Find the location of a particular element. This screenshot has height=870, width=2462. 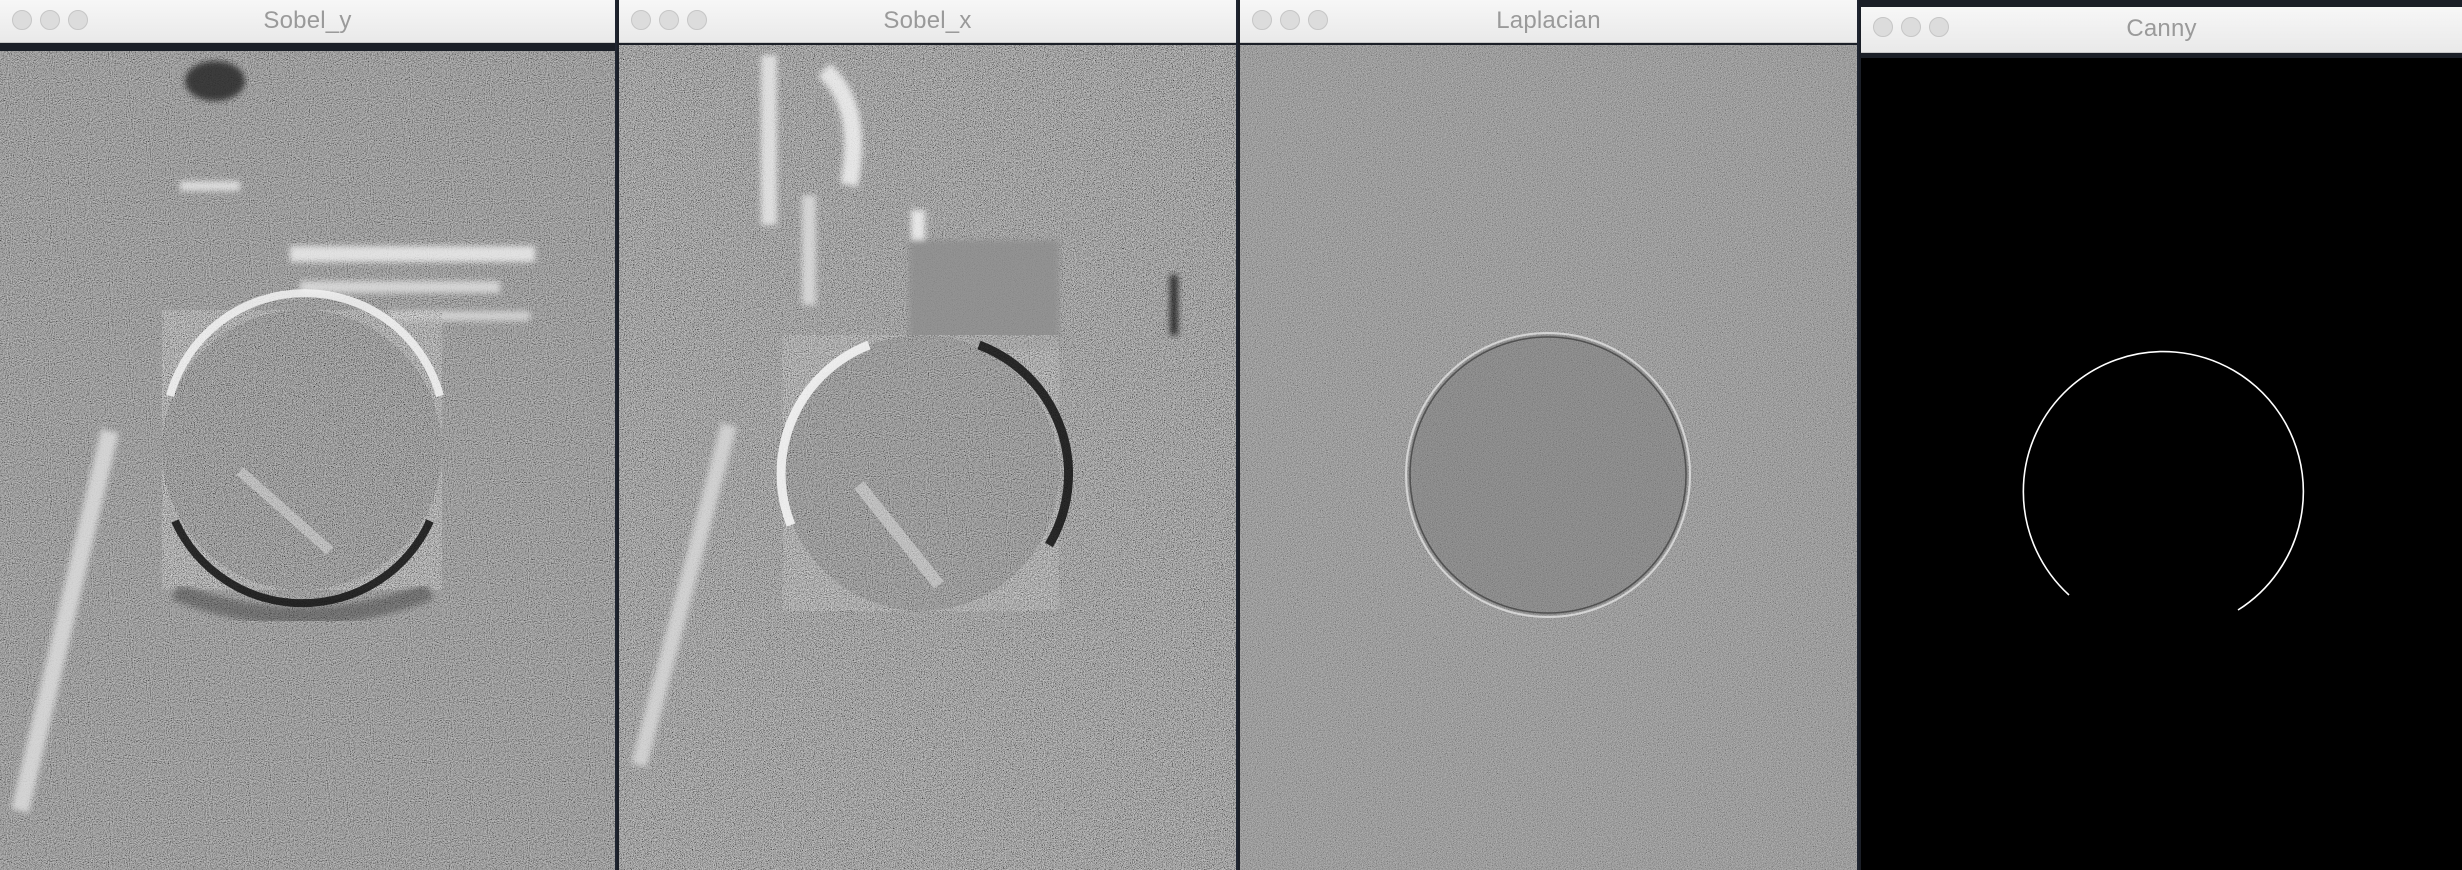

title-bar: Canny is located at coordinates (2161, 30).